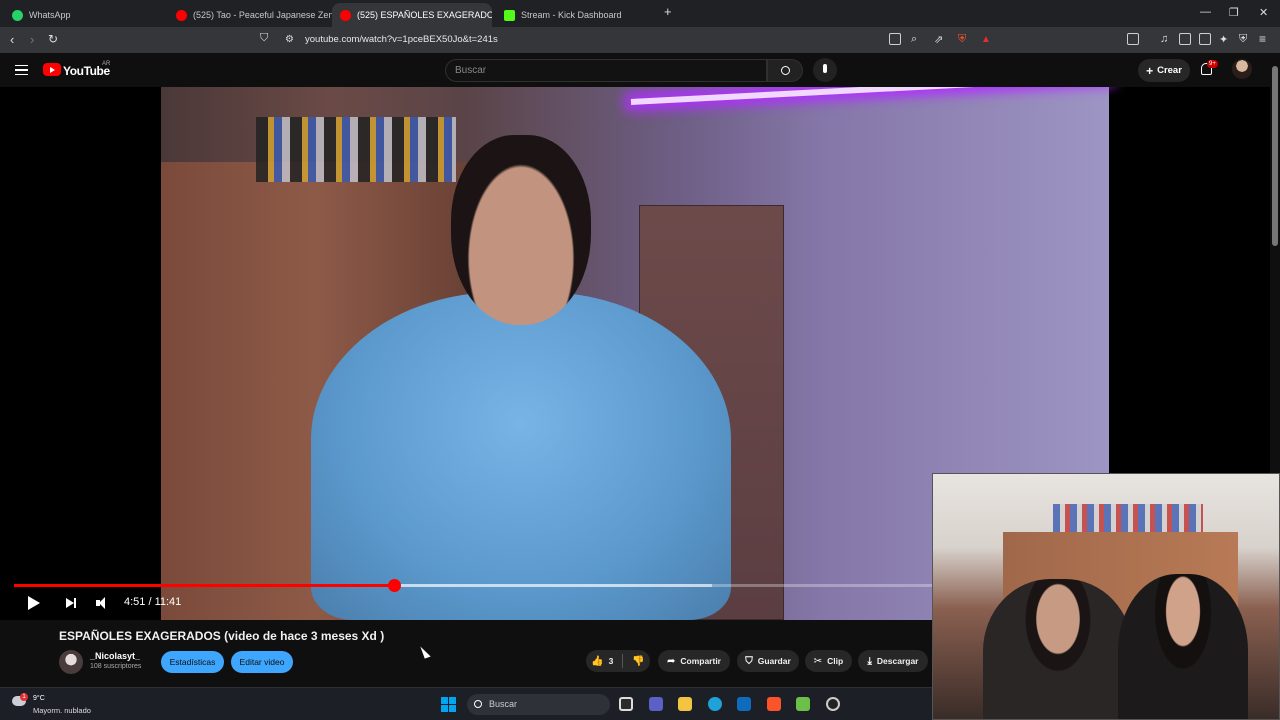  Describe the element at coordinates (938, 39) in the screenshot. I see `share-page-icon: ⇗` at that location.